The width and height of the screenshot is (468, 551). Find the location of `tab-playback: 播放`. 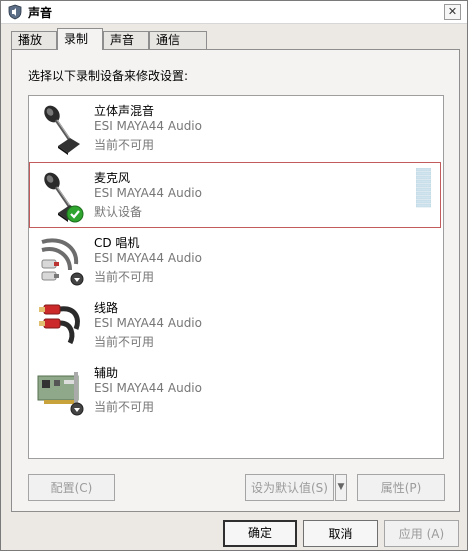

tab-playback: 播放 is located at coordinates (34, 40).